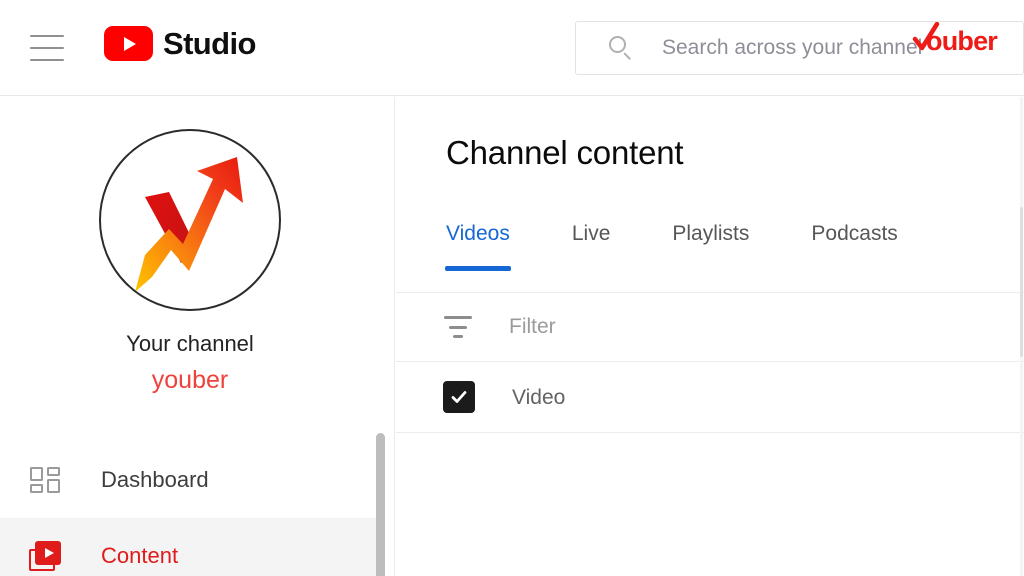 The image size is (1024, 576). What do you see at coordinates (209, 43) in the screenshot?
I see `studio-wordmark: Studio` at bounding box center [209, 43].